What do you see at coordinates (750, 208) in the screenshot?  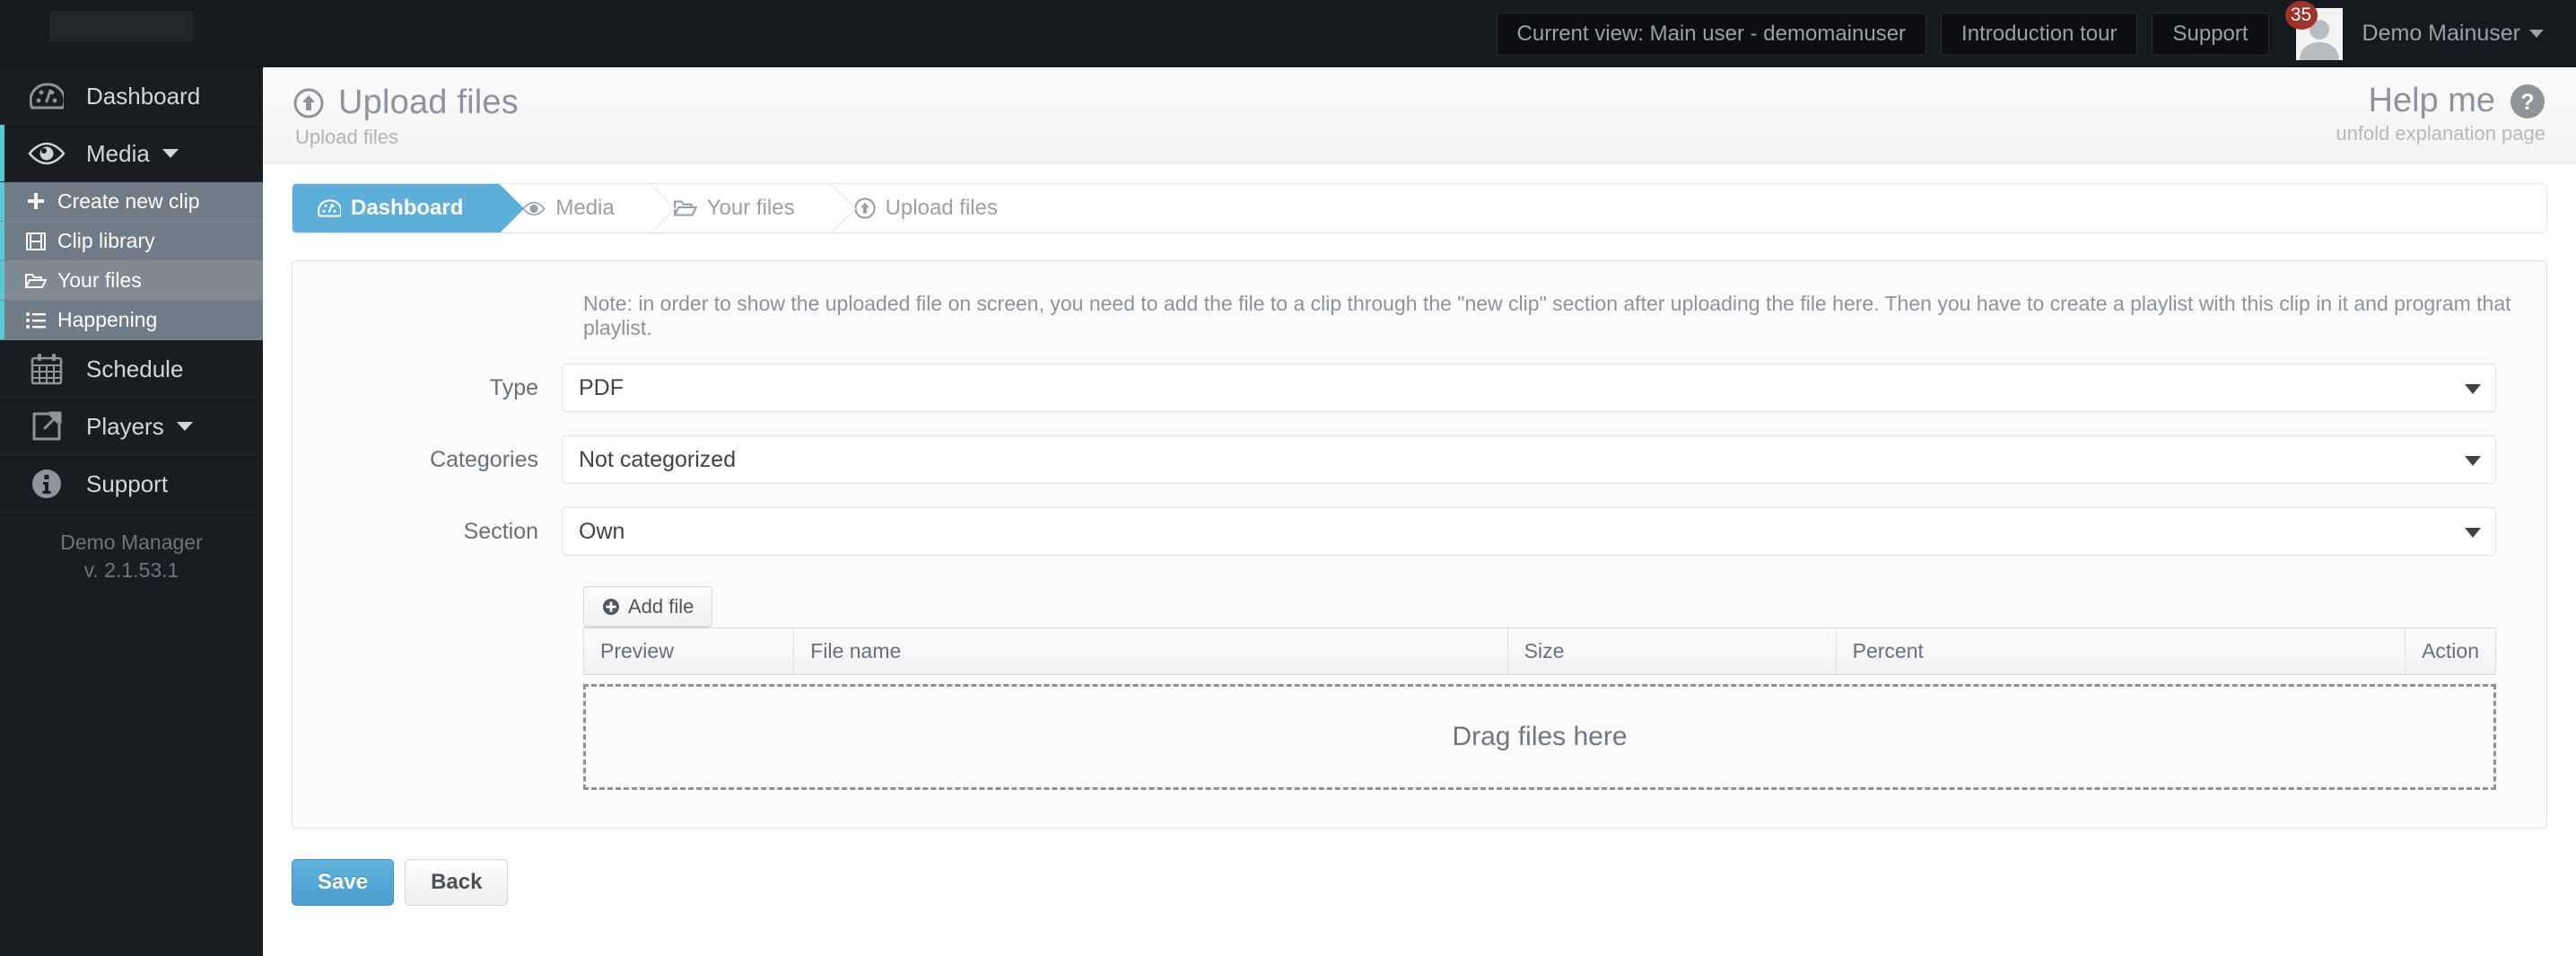 I see `breadcrumb-item-label: Your files` at bounding box center [750, 208].